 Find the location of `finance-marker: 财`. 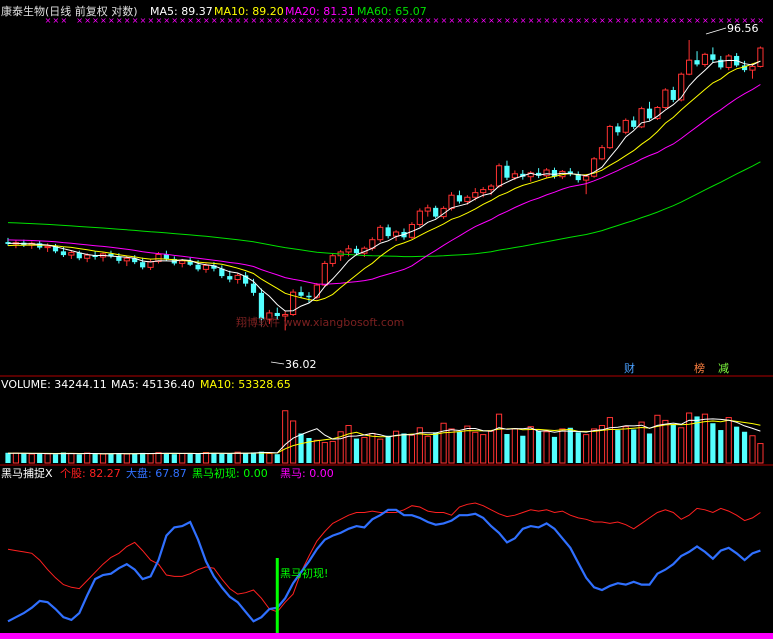

finance-marker: 财 is located at coordinates (629, 368).